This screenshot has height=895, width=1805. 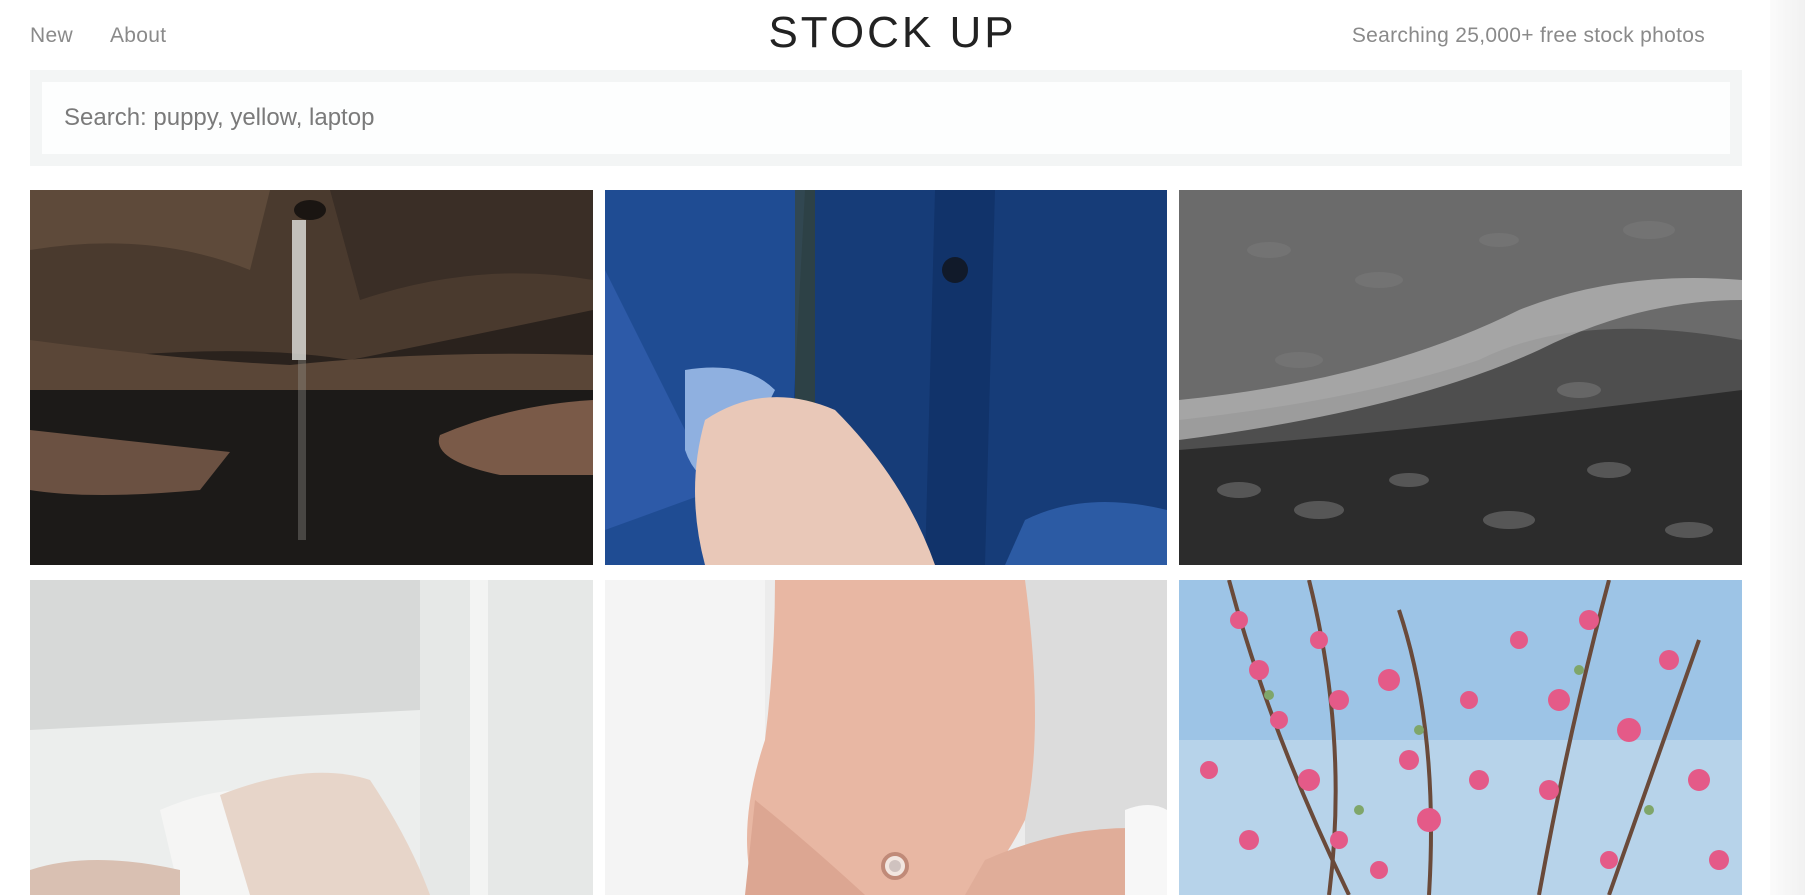 I want to click on search-bar, so click(x=886, y=118).